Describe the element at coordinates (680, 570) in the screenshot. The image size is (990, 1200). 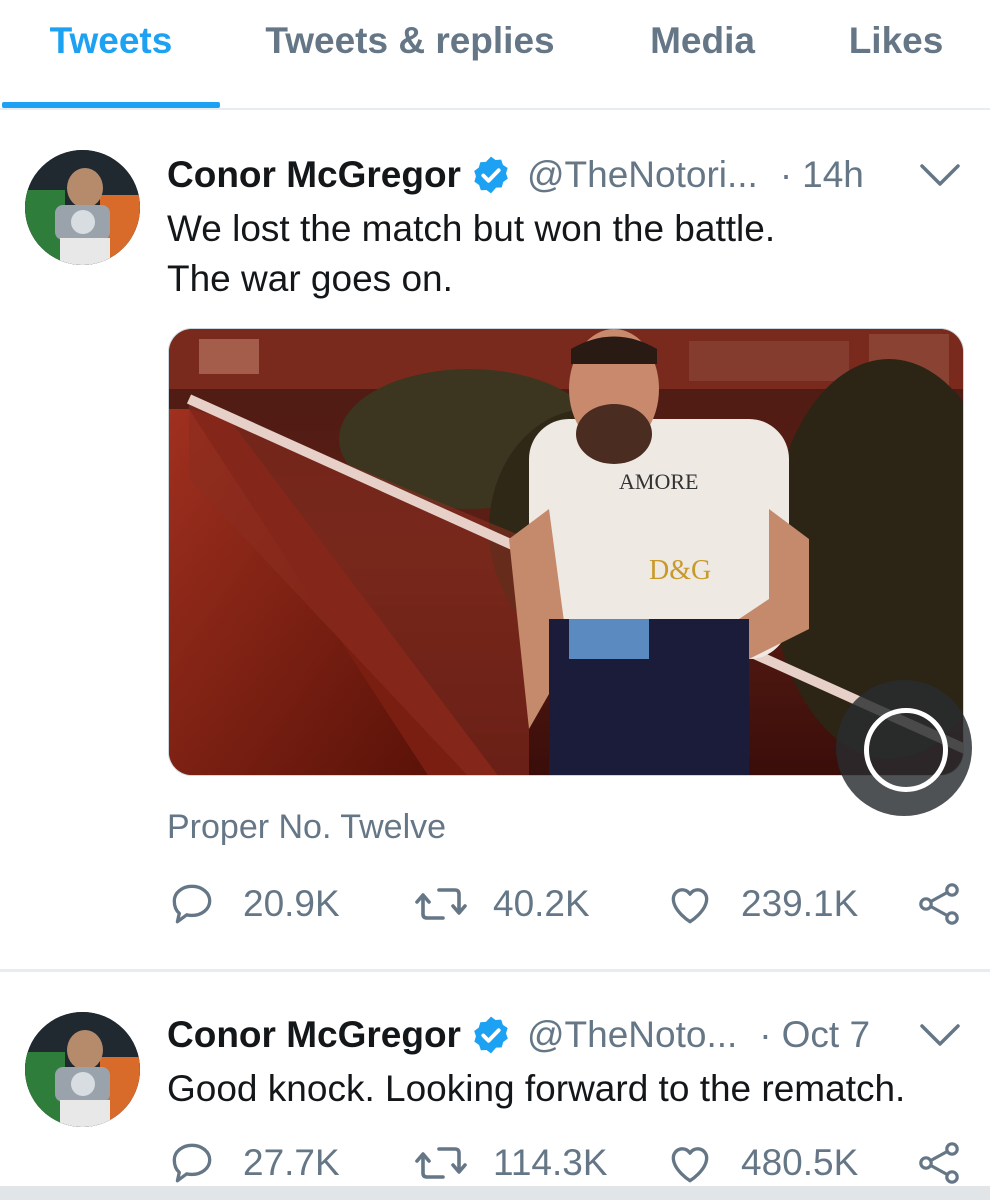
I see `shirt-logo: D&G` at that location.